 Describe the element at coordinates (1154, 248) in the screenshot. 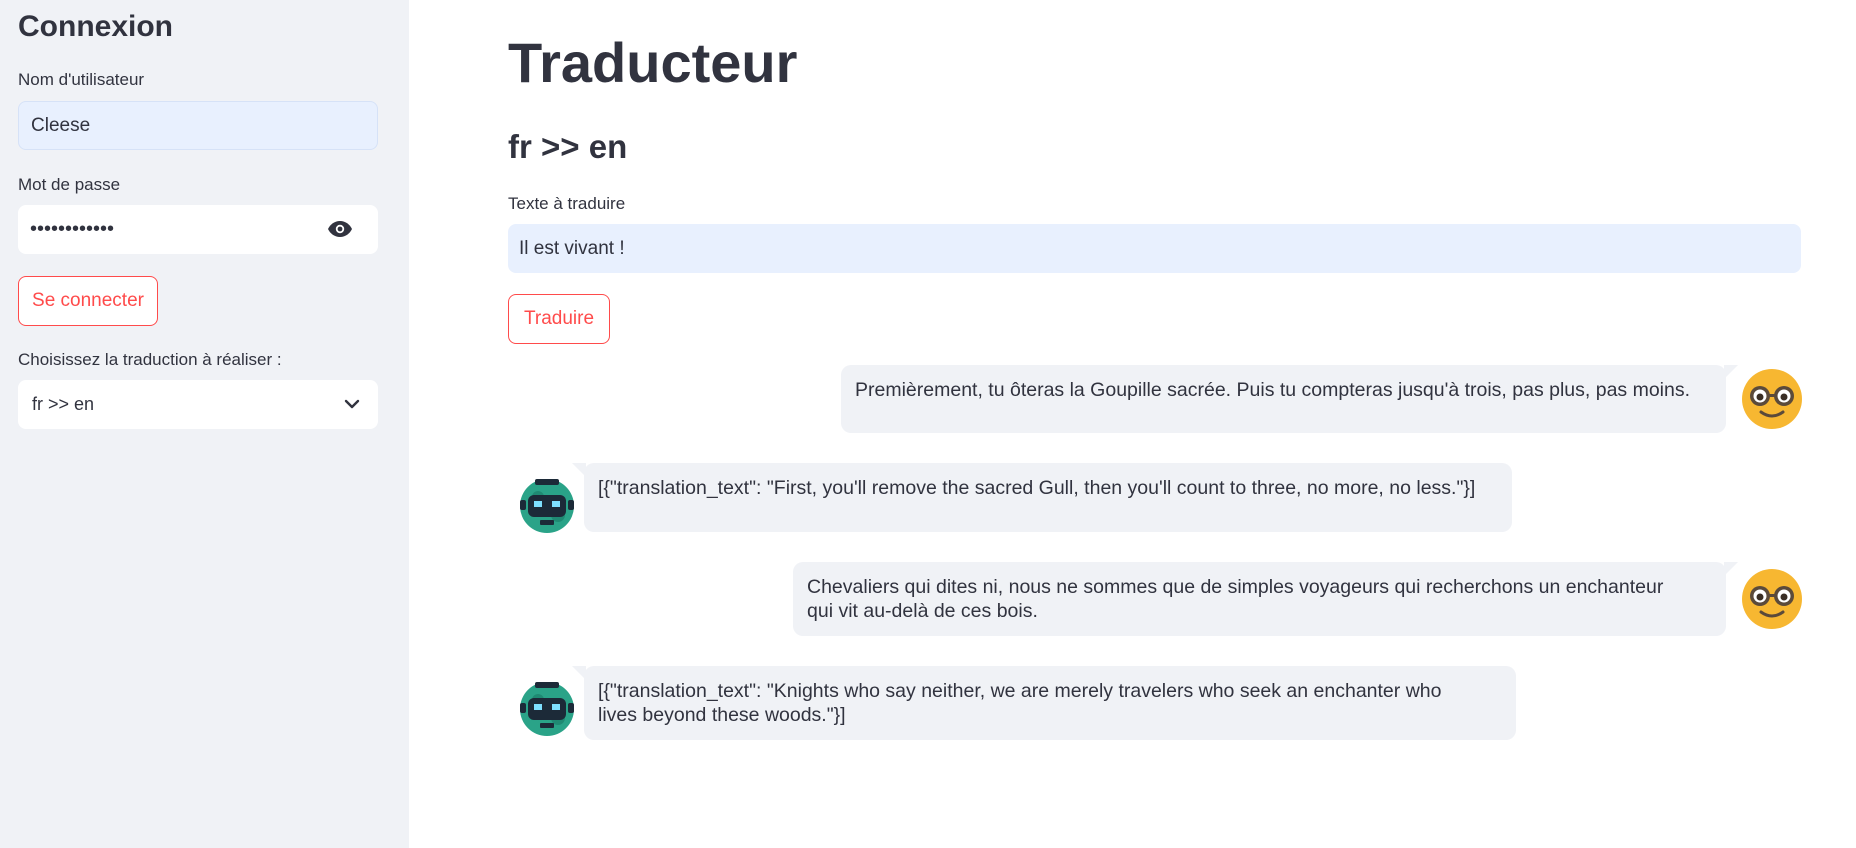

I see `text-to-translate-input: Il est vivant !` at that location.